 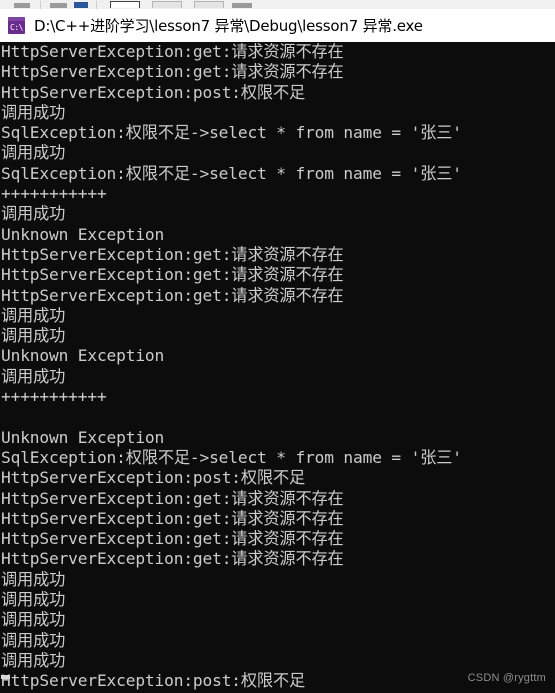 I want to click on watermark-label: CSDN @rygttm, so click(x=506, y=678).